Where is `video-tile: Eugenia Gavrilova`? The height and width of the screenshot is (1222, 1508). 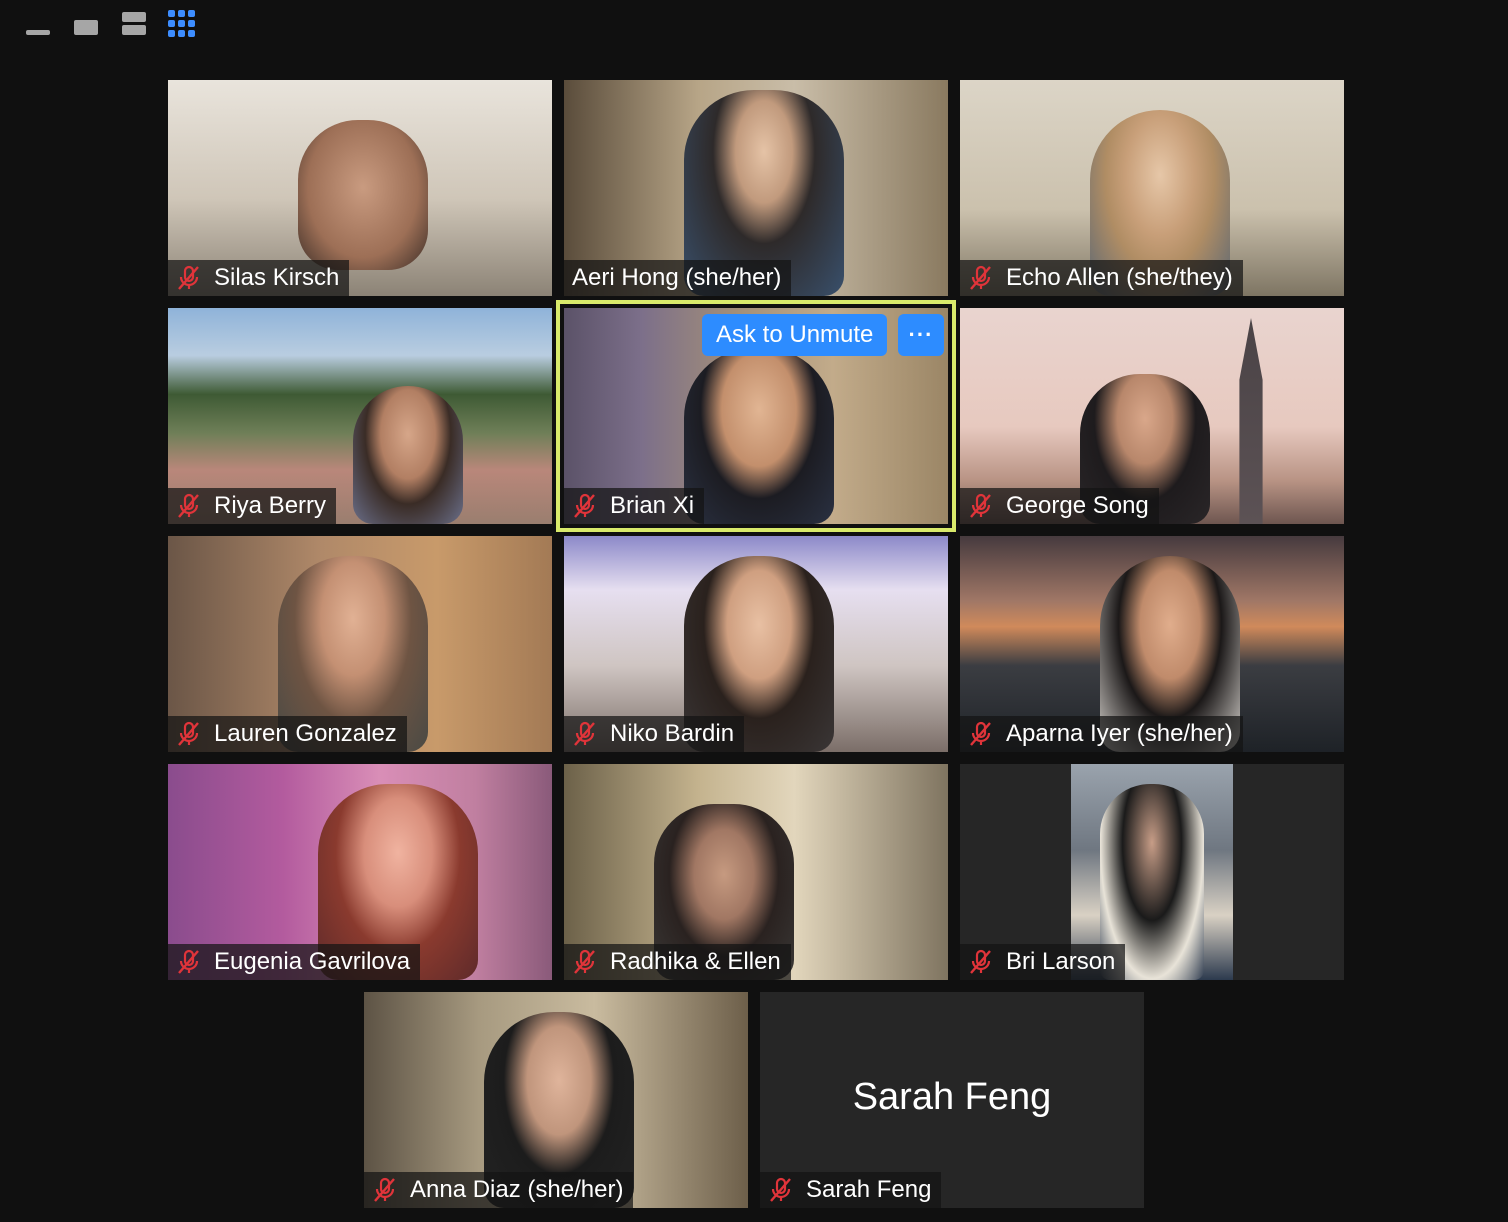
video-tile: Eugenia Gavrilova is located at coordinates (360, 872).